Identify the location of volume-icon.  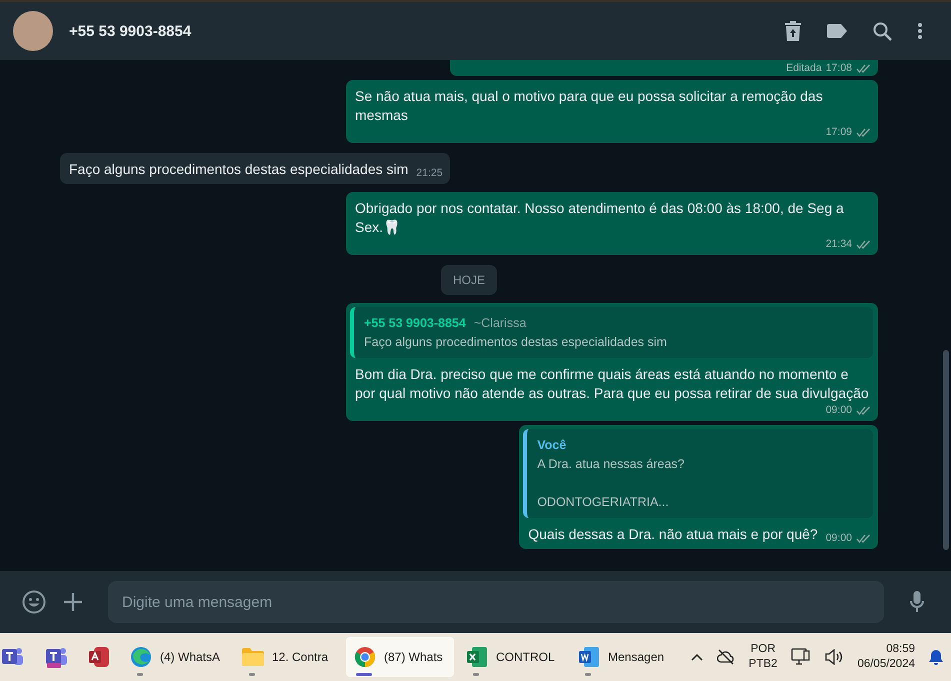
(834, 657).